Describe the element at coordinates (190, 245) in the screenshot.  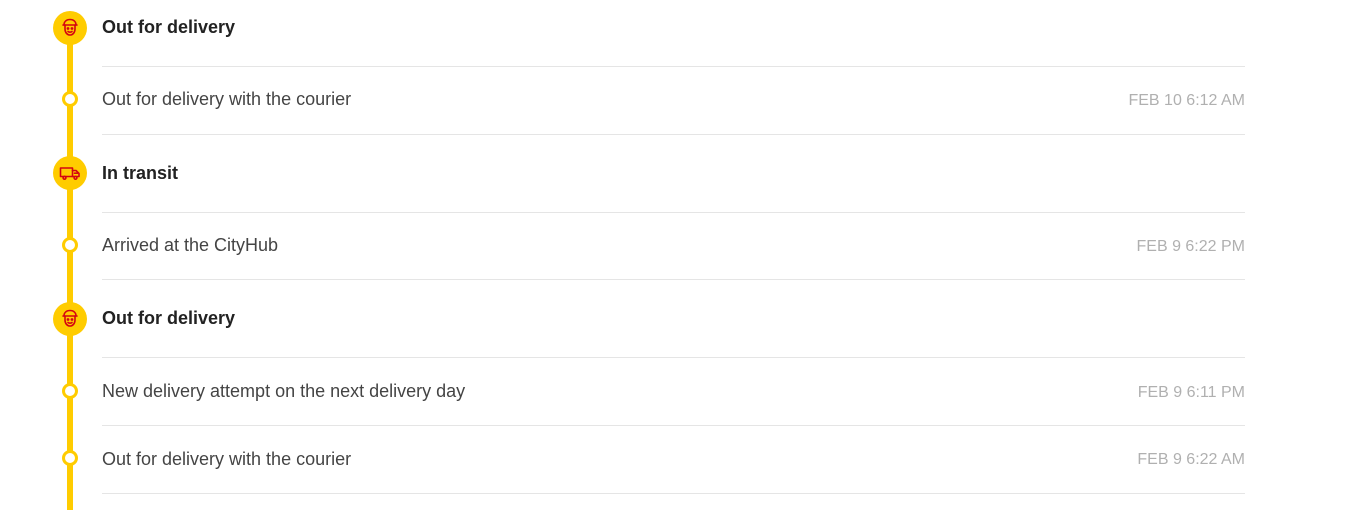
I see `event-text: Arrived at the CityHub` at that location.